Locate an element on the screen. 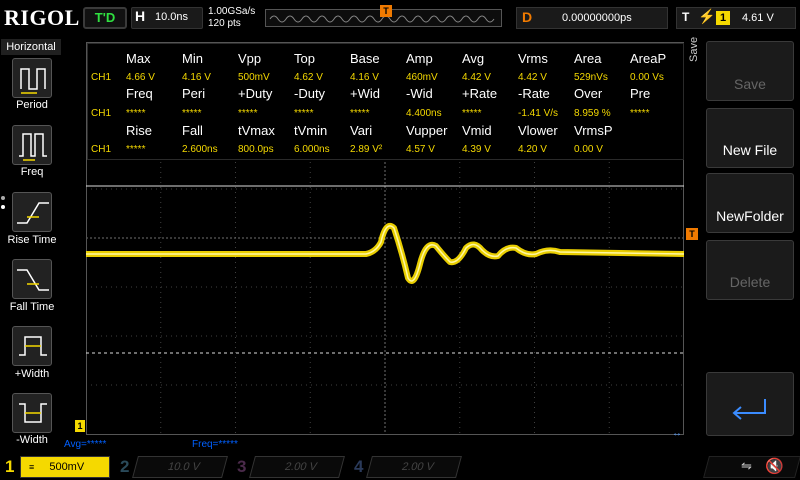 This screenshot has height=480, width=800. sample-rate: 1.00GSa/s is located at coordinates (232, 11).